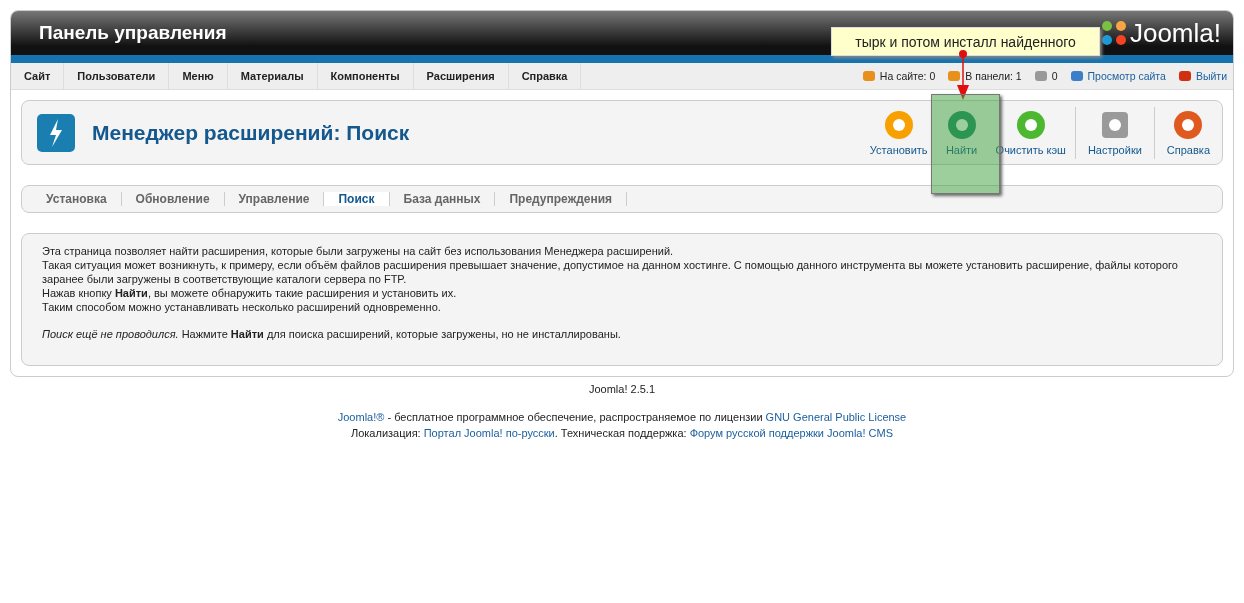  What do you see at coordinates (386, 433) in the screenshot?
I see `footer-text: Локализация:` at bounding box center [386, 433].